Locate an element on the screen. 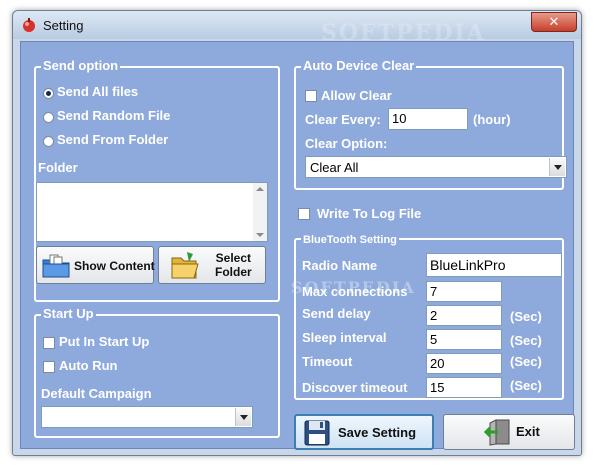  exit-door-icon is located at coordinates (497, 432).